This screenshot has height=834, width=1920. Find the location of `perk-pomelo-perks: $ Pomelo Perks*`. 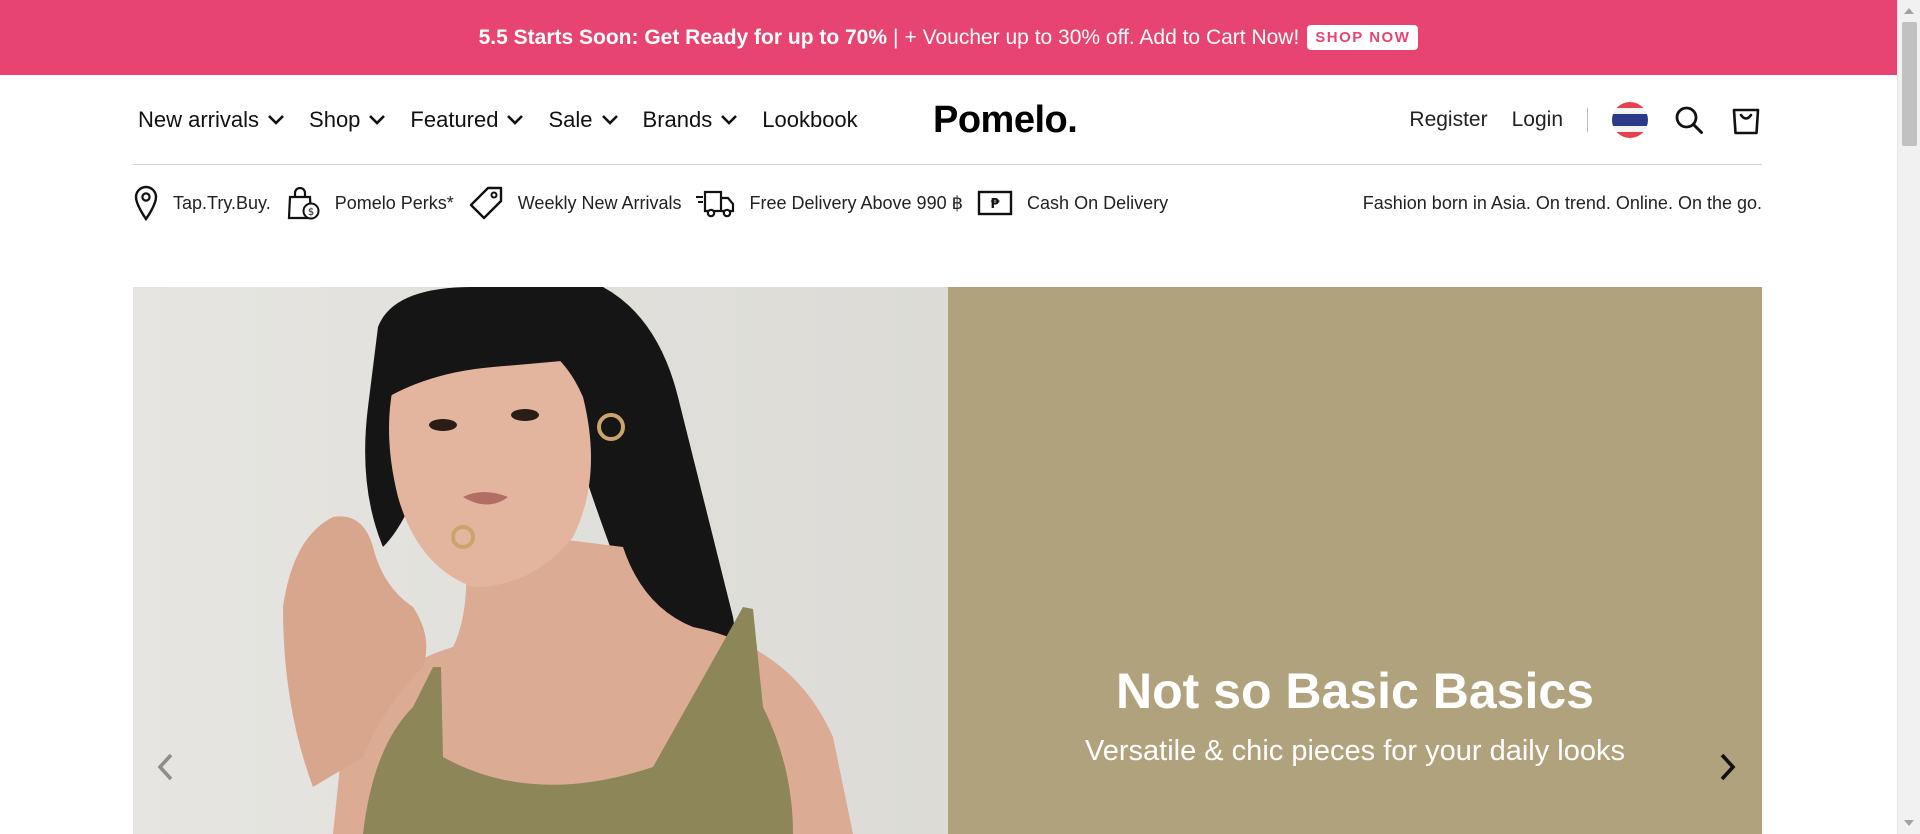

perk-pomelo-perks: $ Pomelo Perks* is located at coordinates (369, 203).